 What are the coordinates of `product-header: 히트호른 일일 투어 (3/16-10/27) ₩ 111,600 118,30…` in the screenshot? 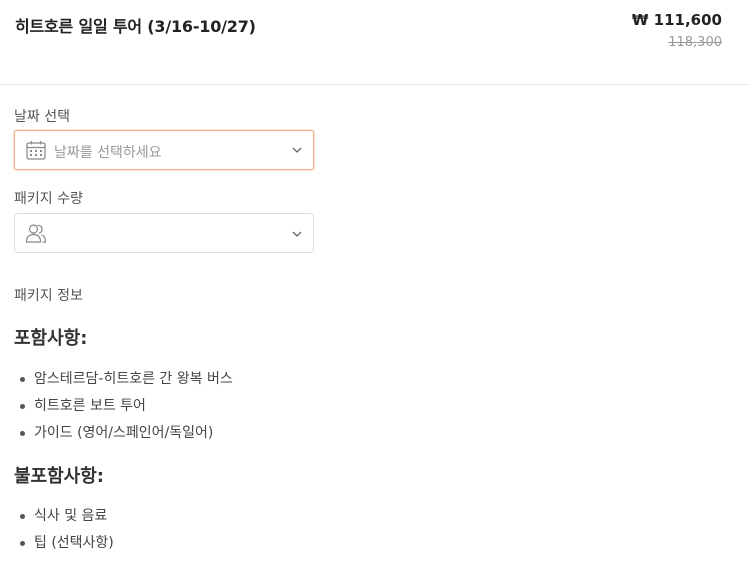 It's located at (375, 42).